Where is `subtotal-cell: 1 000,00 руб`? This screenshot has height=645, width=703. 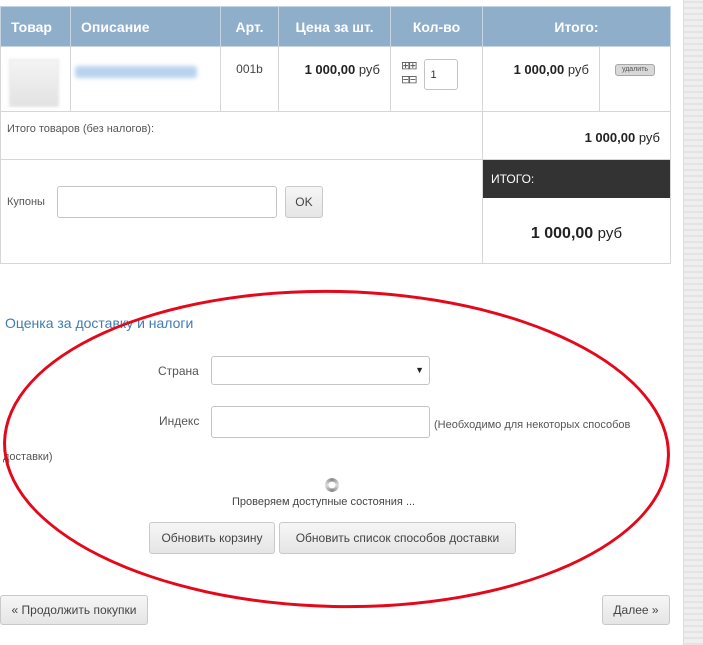 subtotal-cell: 1 000,00 руб is located at coordinates (576, 135).